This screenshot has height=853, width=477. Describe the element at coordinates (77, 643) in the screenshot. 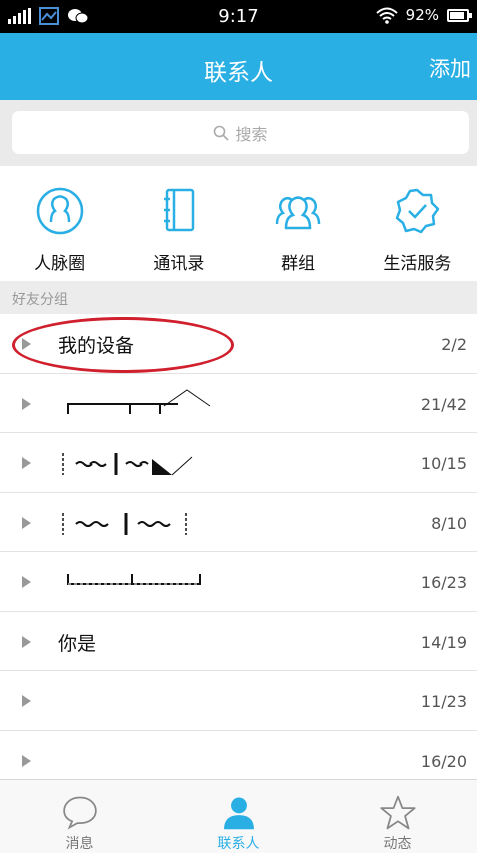

I see `group-name: 你是` at that location.